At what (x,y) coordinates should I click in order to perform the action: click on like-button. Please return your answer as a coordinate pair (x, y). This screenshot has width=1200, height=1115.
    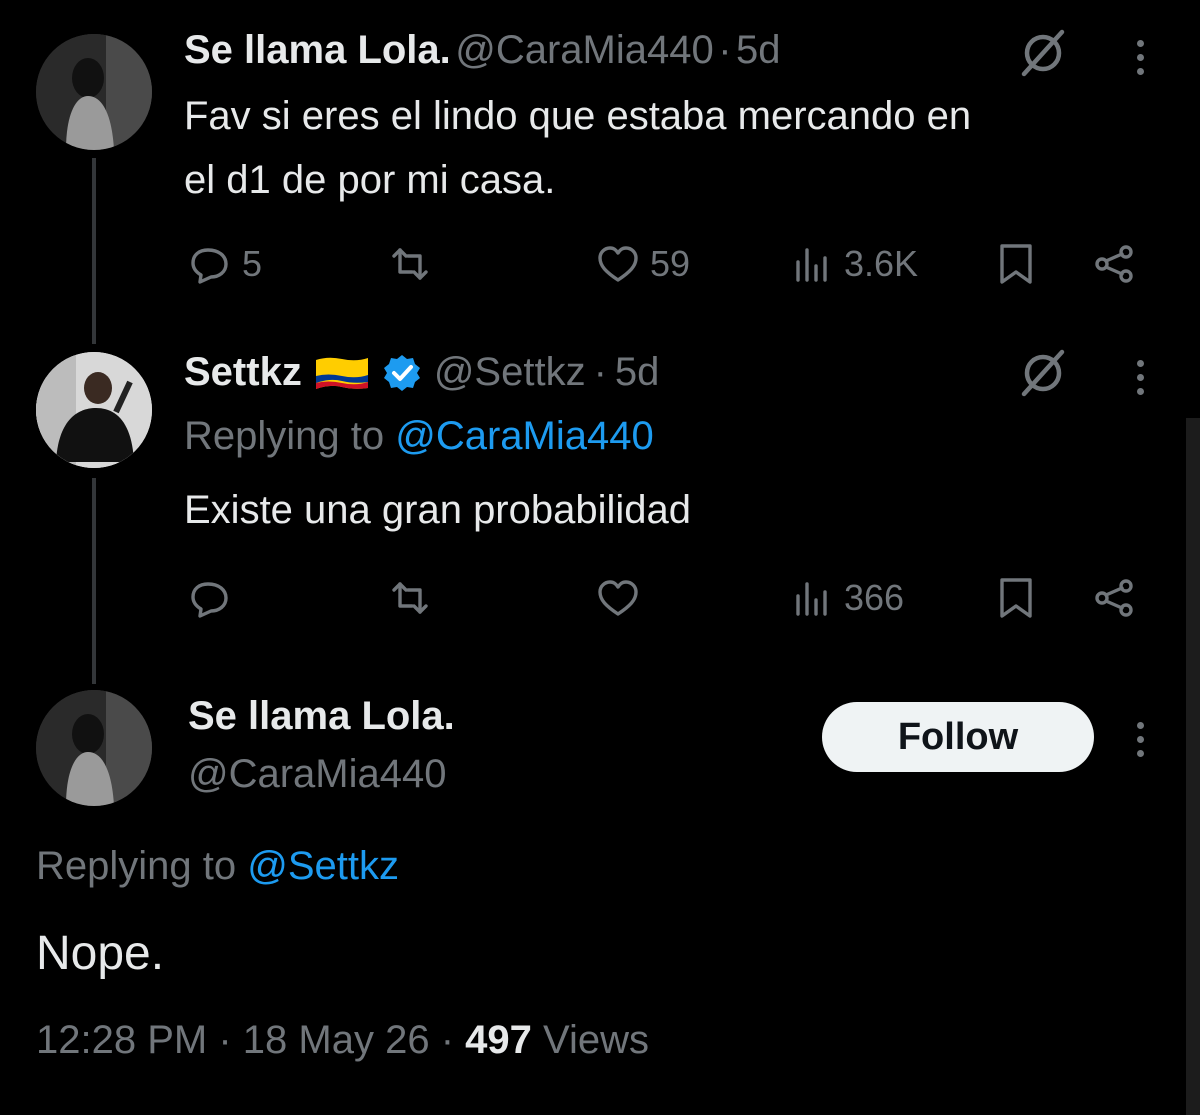
    Looking at the image, I should click on (618, 598).